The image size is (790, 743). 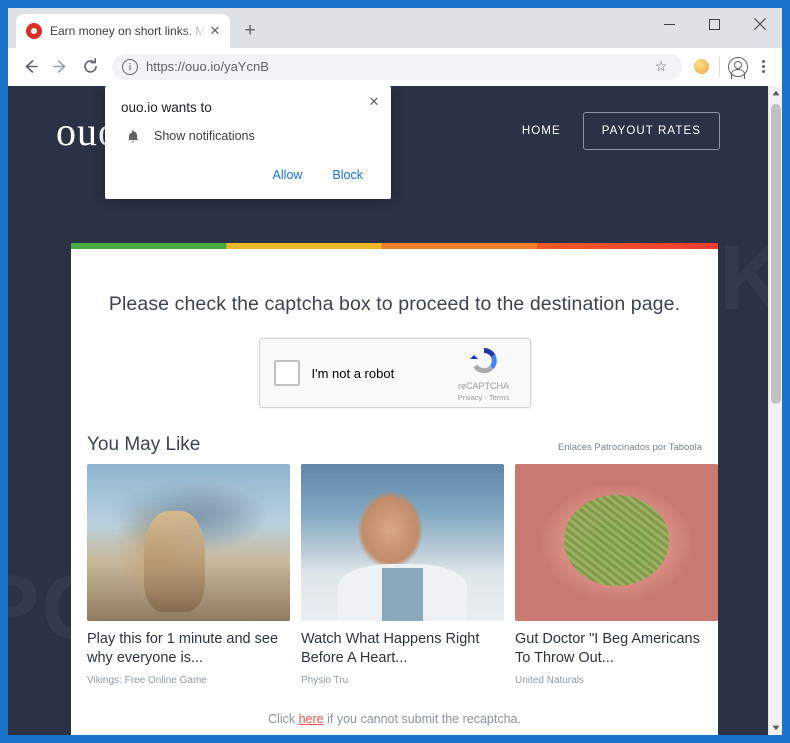 What do you see at coordinates (719, 66) in the screenshot?
I see `toolbar-divider` at bounding box center [719, 66].